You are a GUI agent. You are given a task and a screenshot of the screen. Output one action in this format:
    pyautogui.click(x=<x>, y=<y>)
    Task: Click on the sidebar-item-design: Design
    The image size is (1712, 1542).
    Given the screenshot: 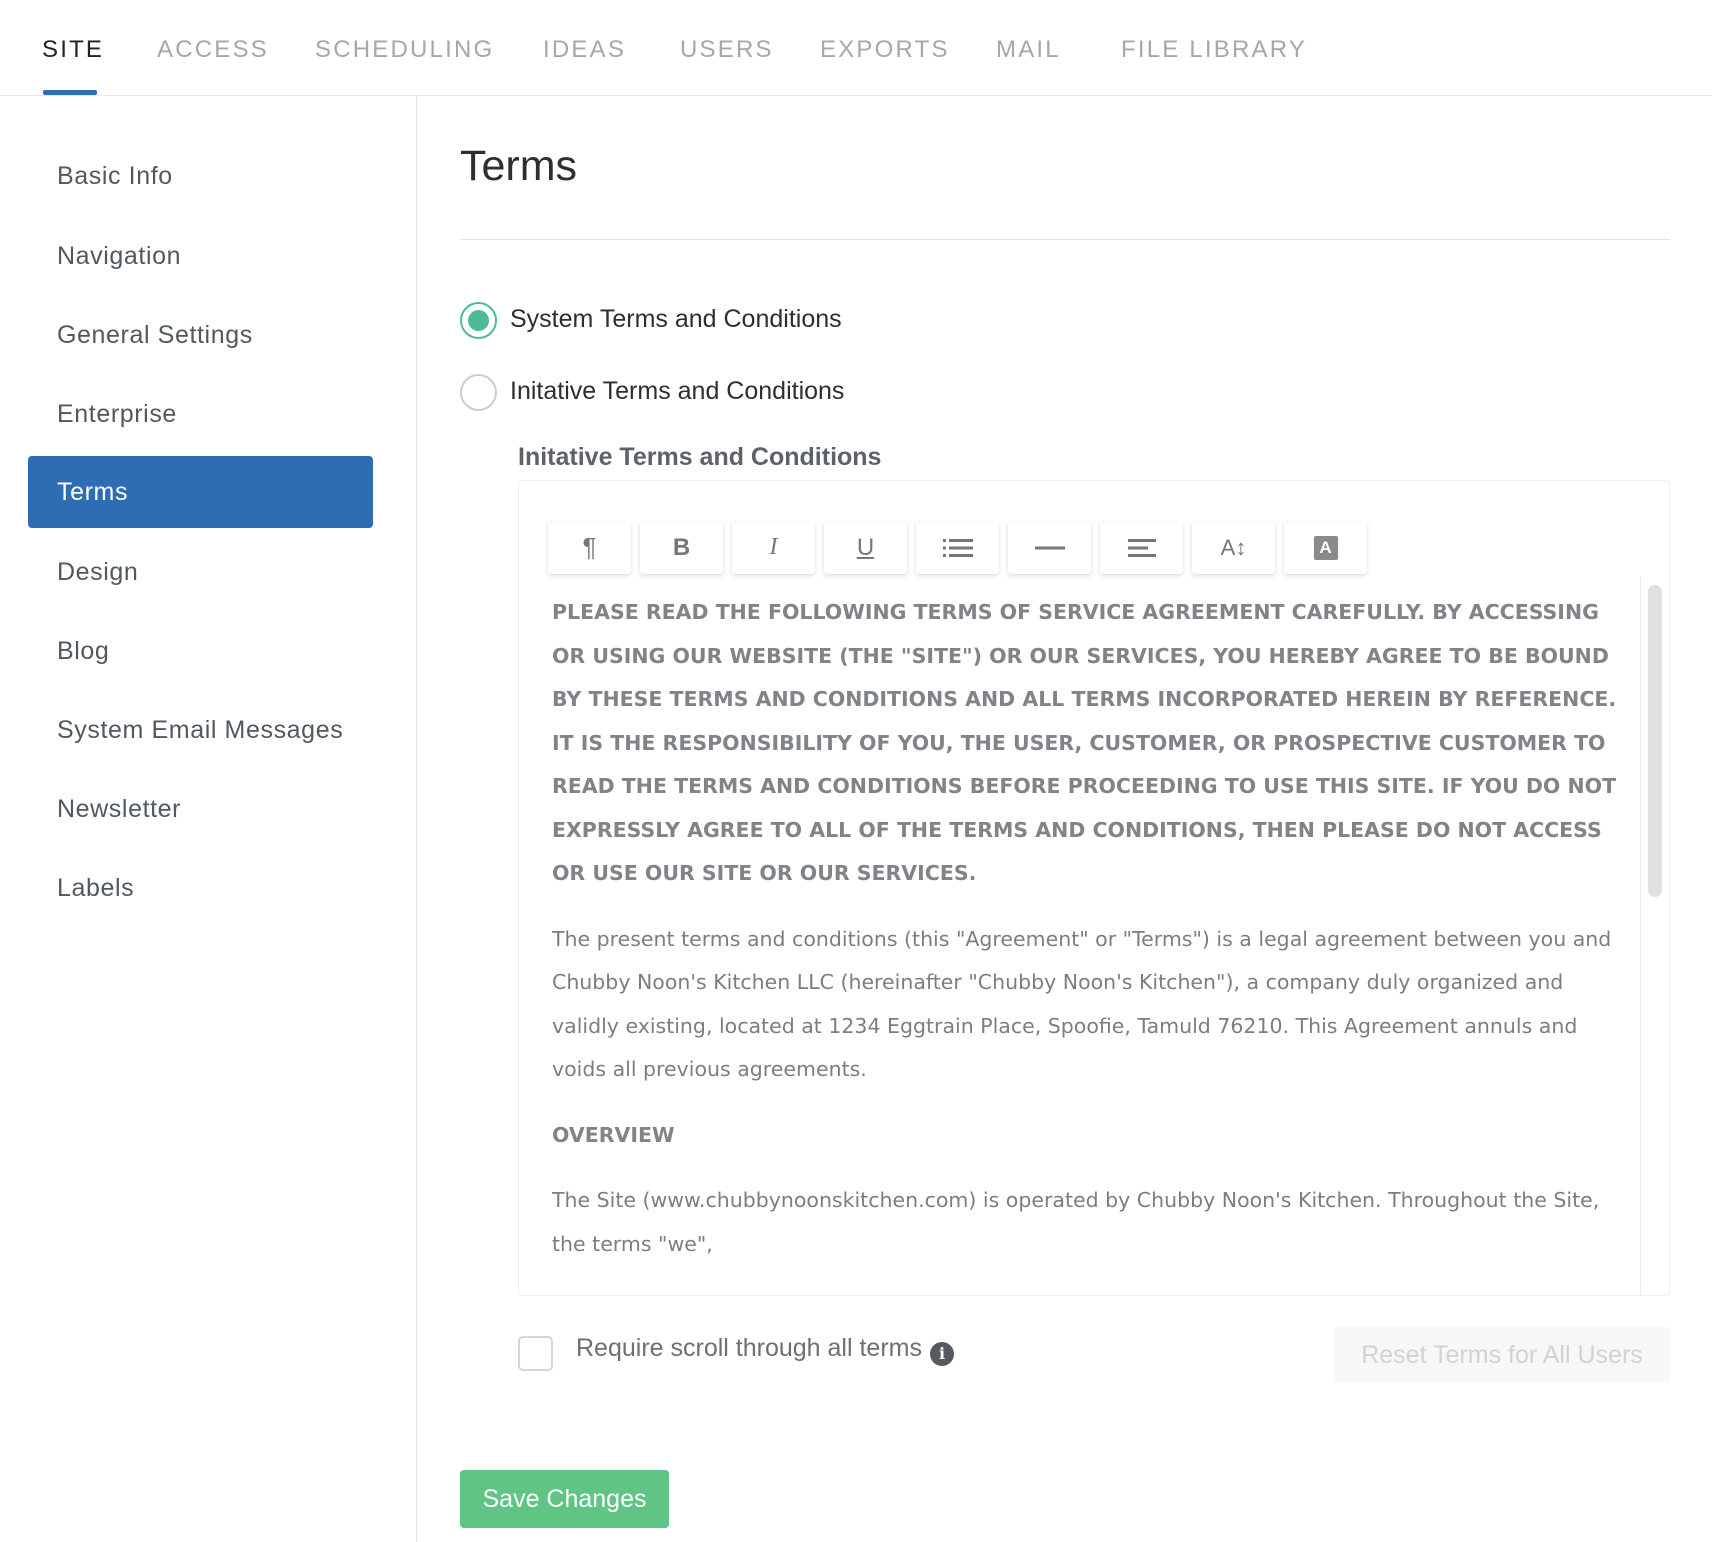 What is the action you would take?
    pyautogui.click(x=200, y=572)
    